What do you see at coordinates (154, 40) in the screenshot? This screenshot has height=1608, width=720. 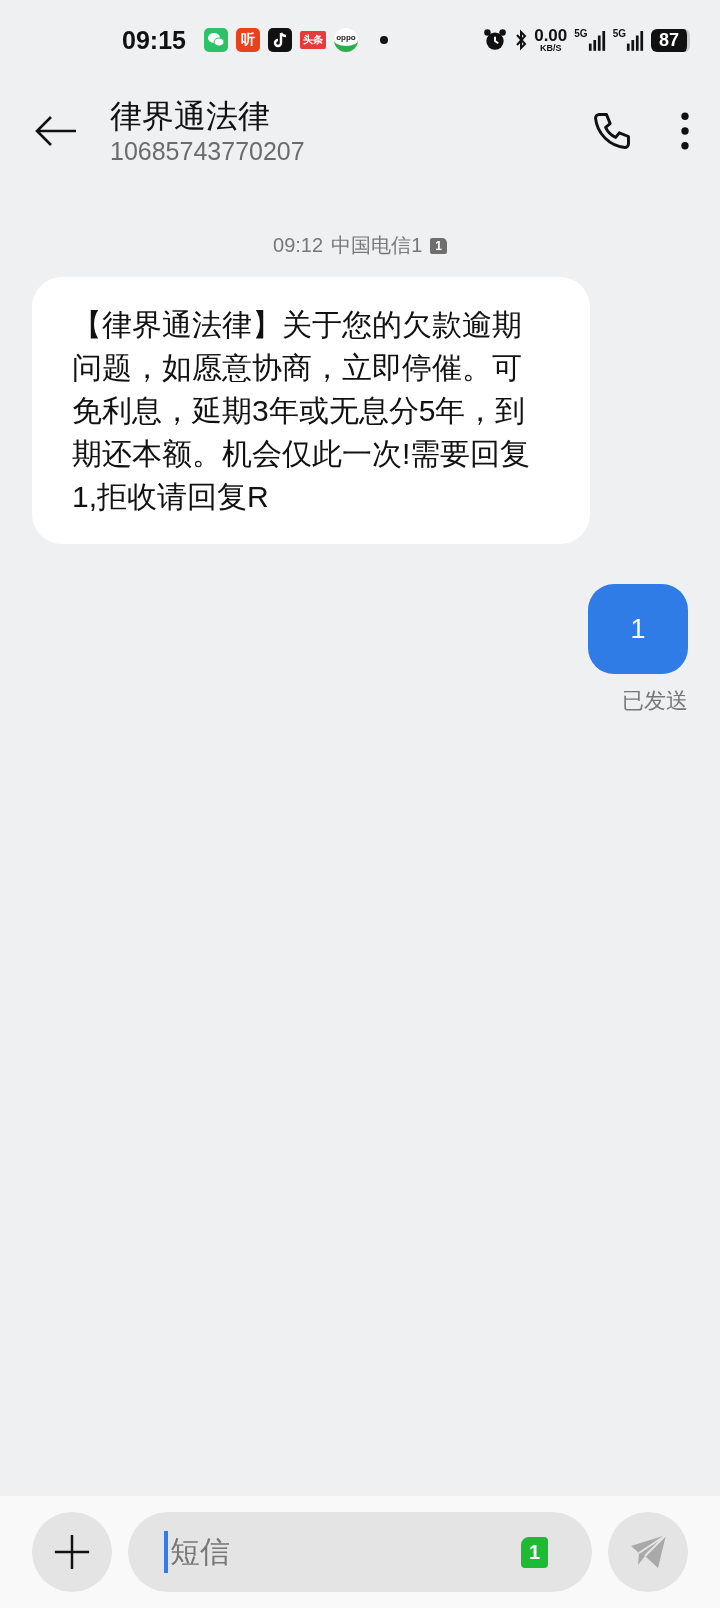 I see `status-time: 09:15` at bounding box center [154, 40].